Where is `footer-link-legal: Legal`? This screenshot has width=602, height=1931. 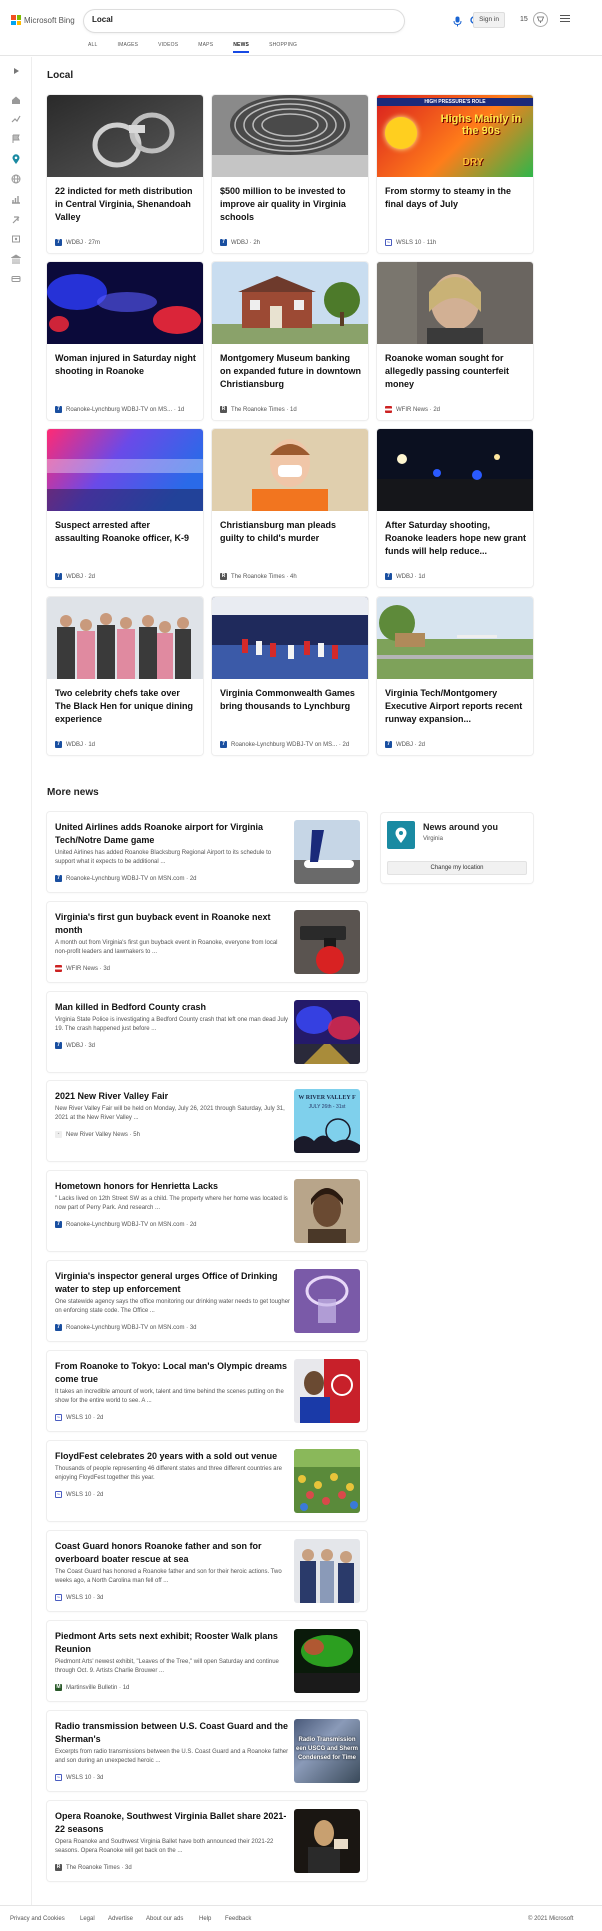
footer-link-legal: Legal is located at coordinates (87, 1919).